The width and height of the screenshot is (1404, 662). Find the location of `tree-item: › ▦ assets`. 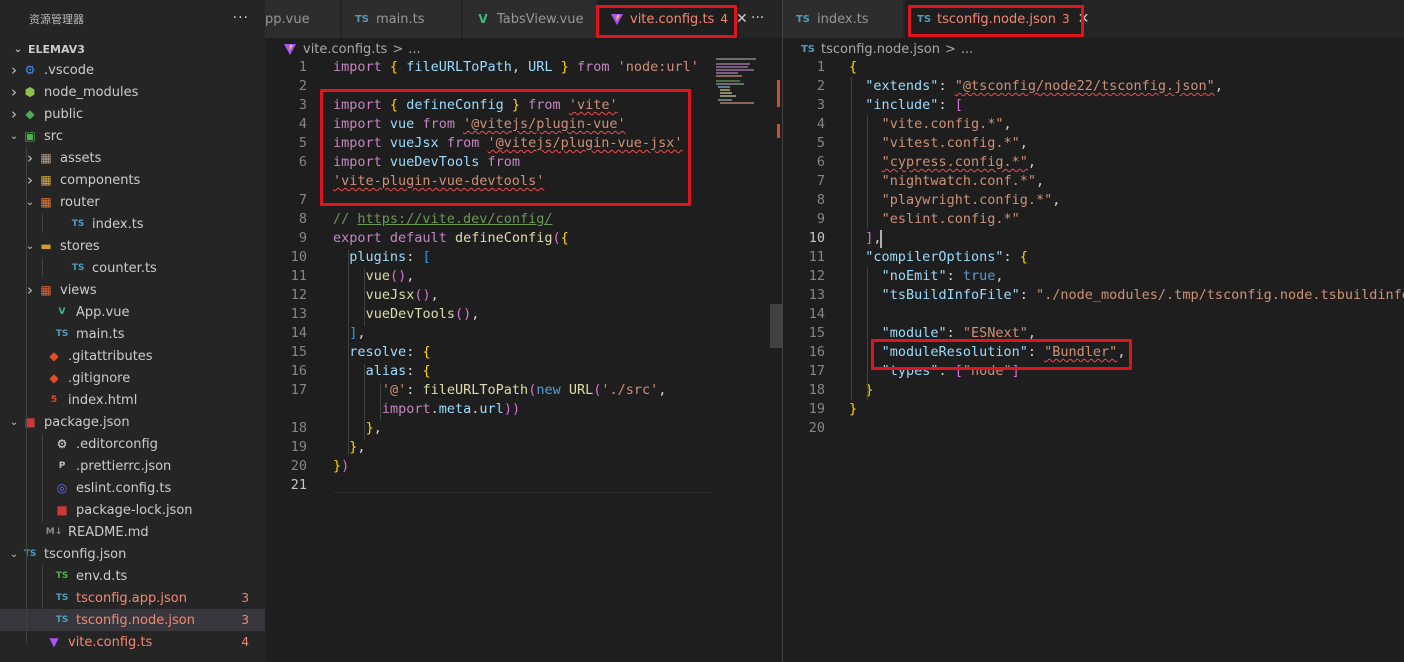

tree-item: › ▦ assets is located at coordinates (132, 158).